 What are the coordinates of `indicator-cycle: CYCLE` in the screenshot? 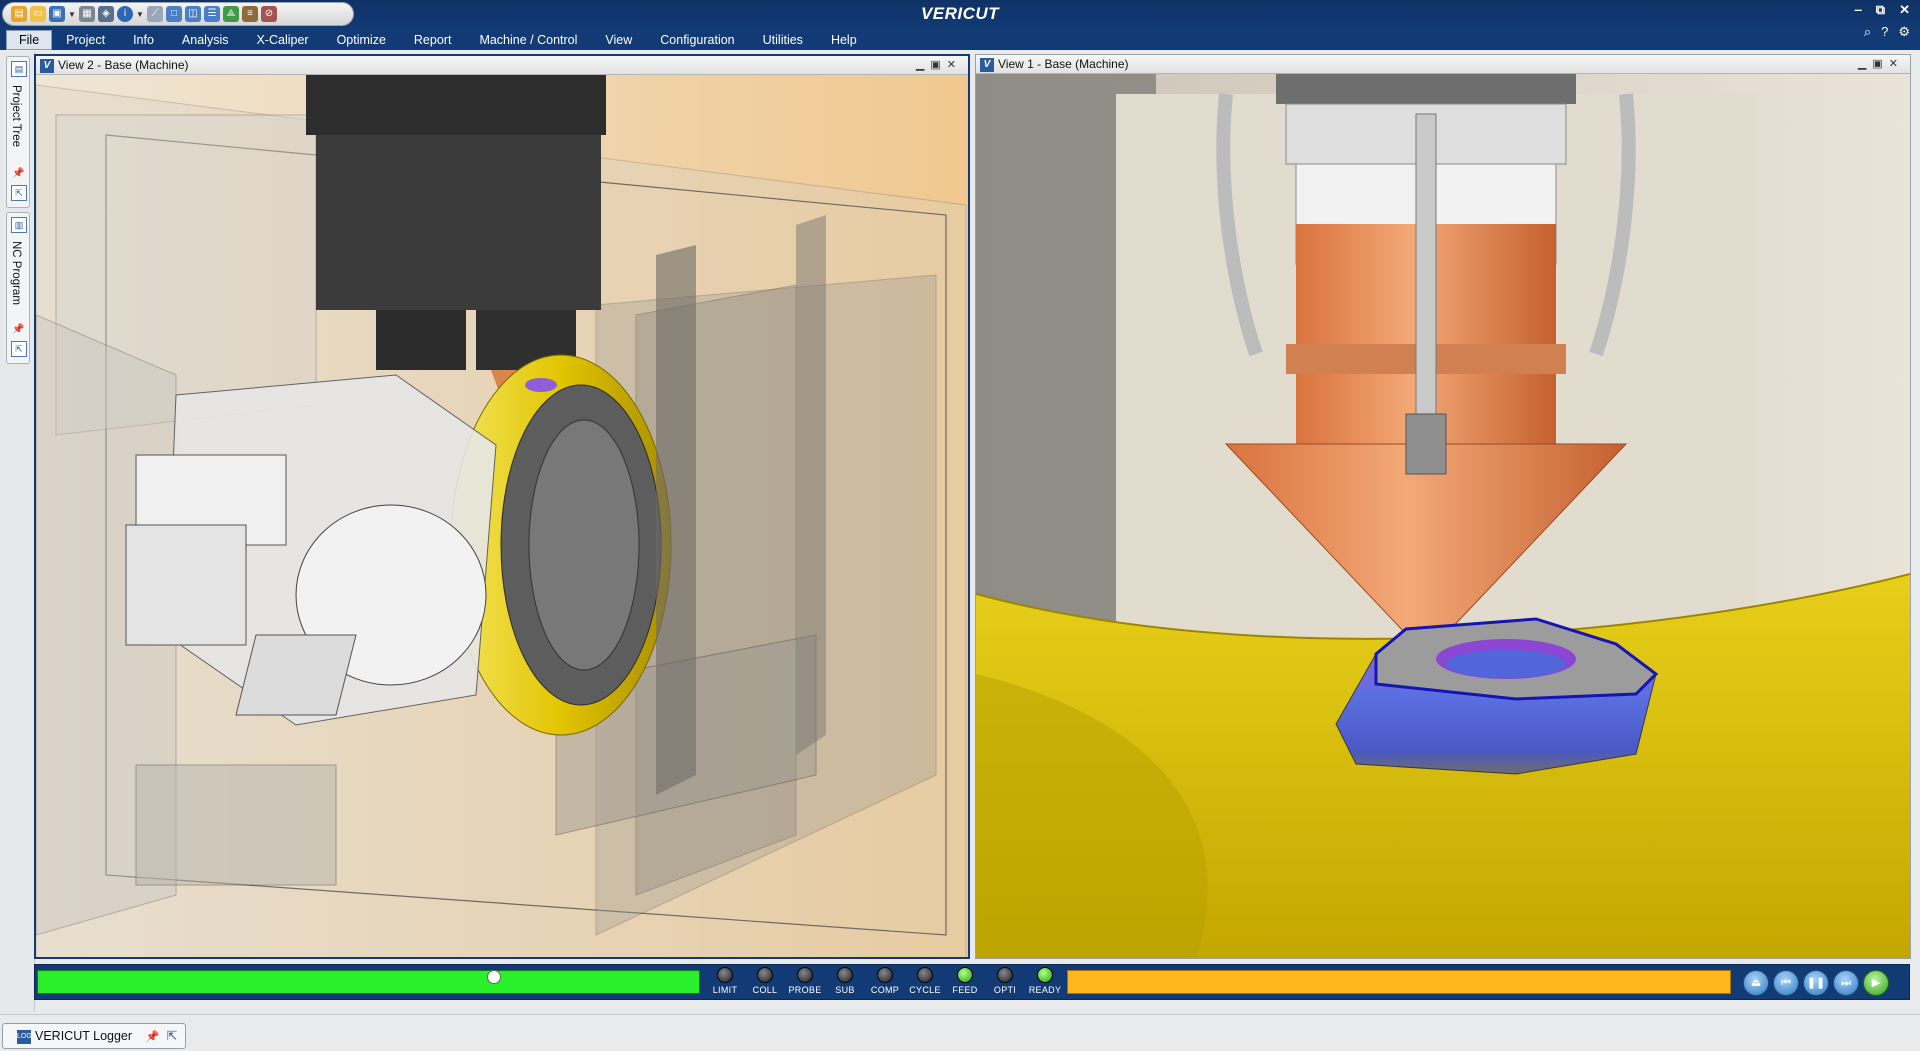 It's located at (925, 981).